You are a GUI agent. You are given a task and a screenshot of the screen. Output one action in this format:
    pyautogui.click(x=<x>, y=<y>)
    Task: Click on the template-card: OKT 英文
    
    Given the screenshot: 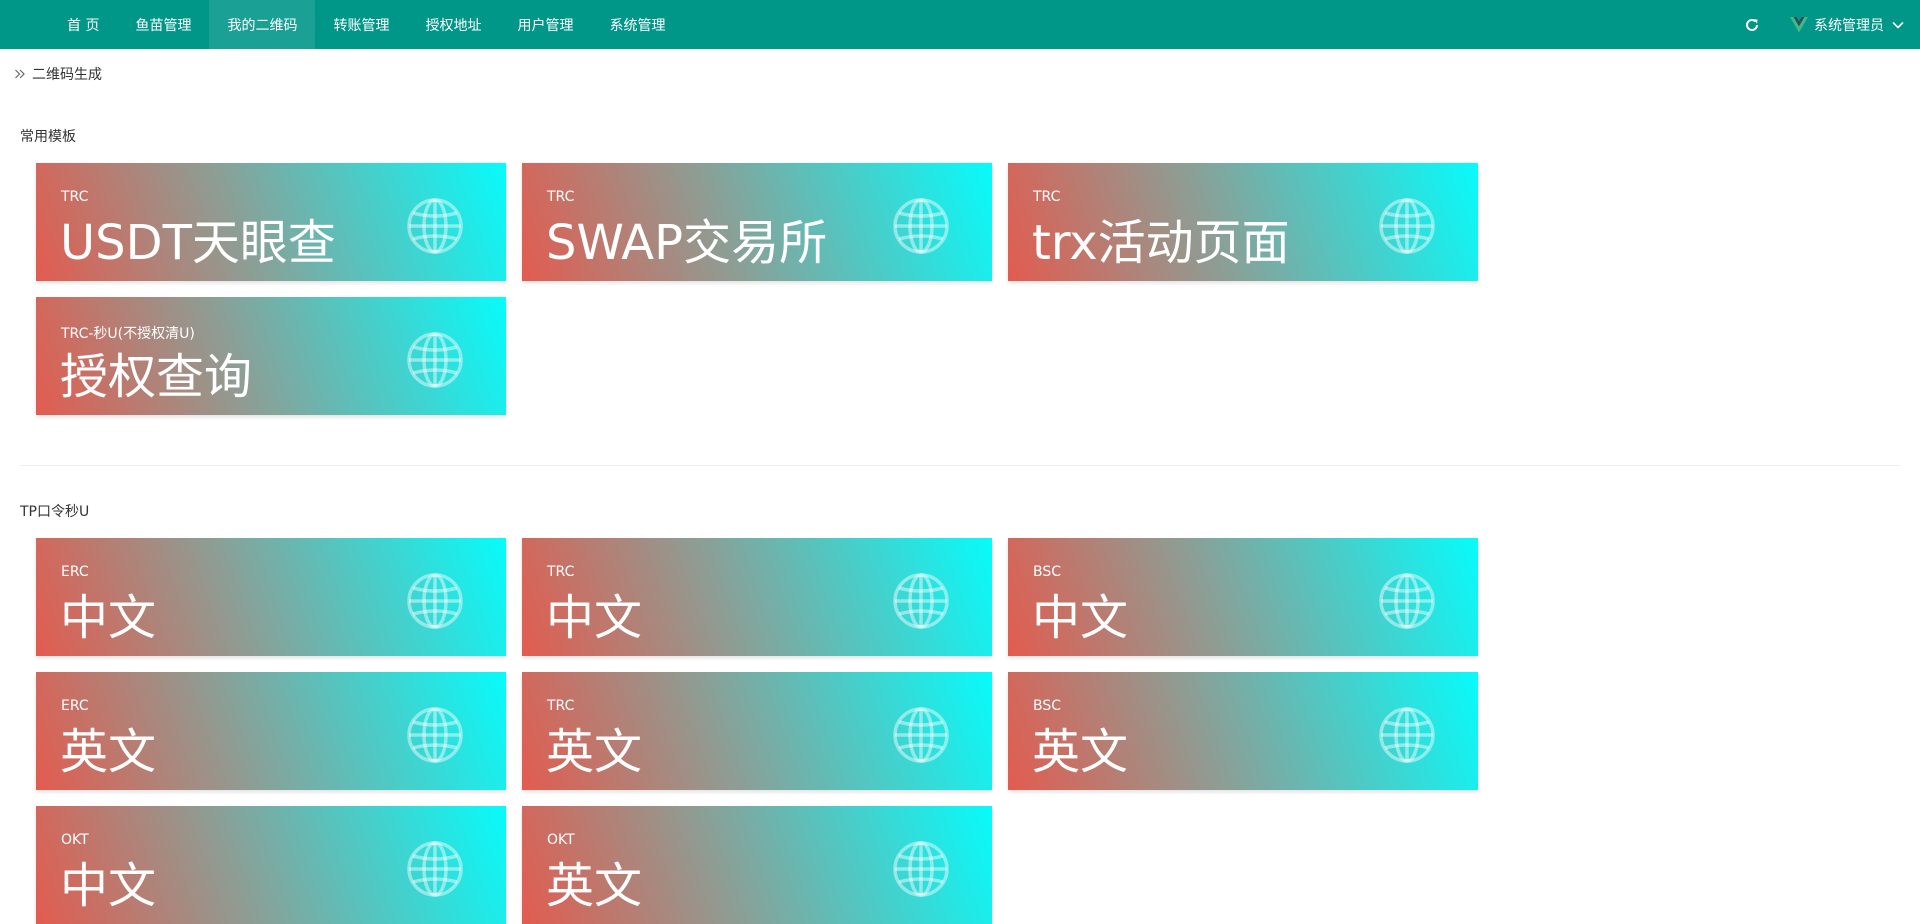 What is the action you would take?
    pyautogui.click(x=757, y=865)
    